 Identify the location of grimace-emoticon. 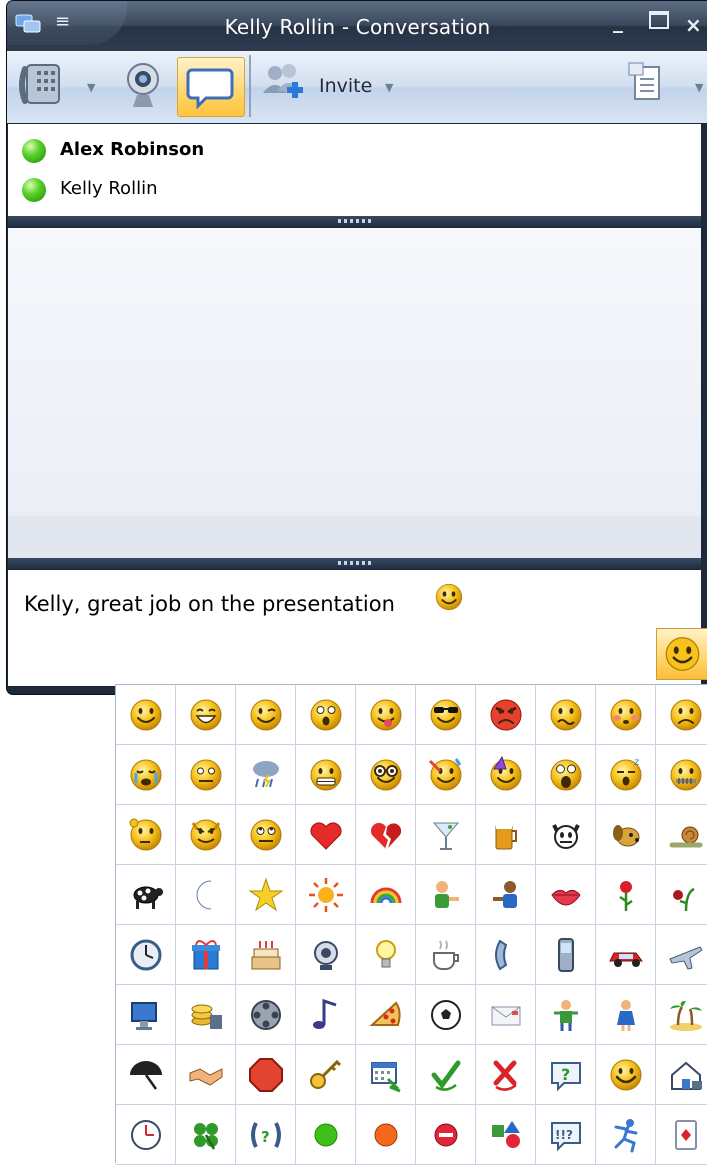
(326, 775).